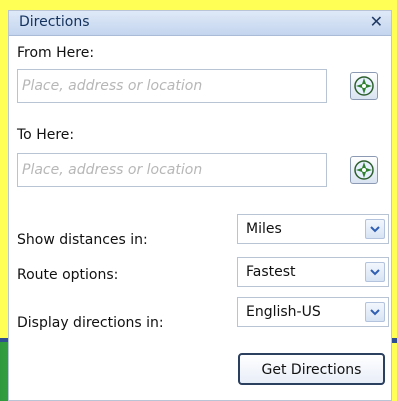 Image resolution: width=397 pixels, height=401 pixels. What do you see at coordinates (311, 369) in the screenshot?
I see `get-directions-button: Get Directions` at bounding box center [311, 369].